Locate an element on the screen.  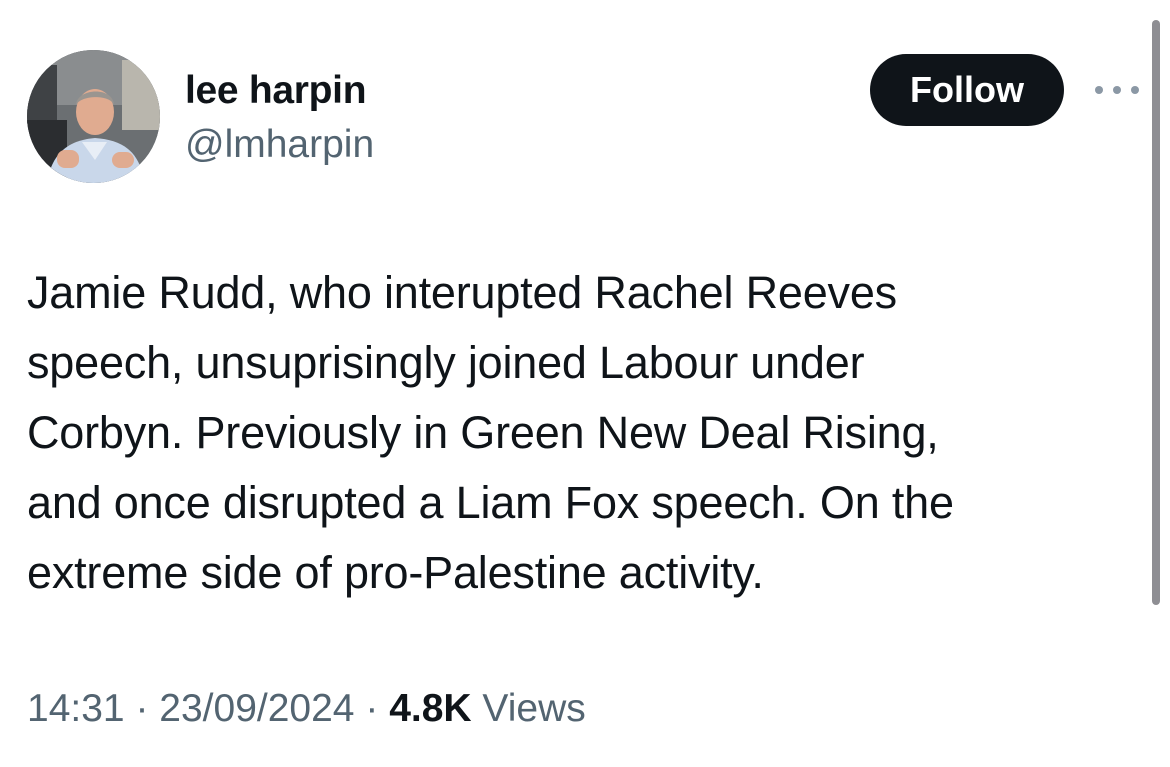
author-handle: @lmharpin is located at coordinates (279, 145).